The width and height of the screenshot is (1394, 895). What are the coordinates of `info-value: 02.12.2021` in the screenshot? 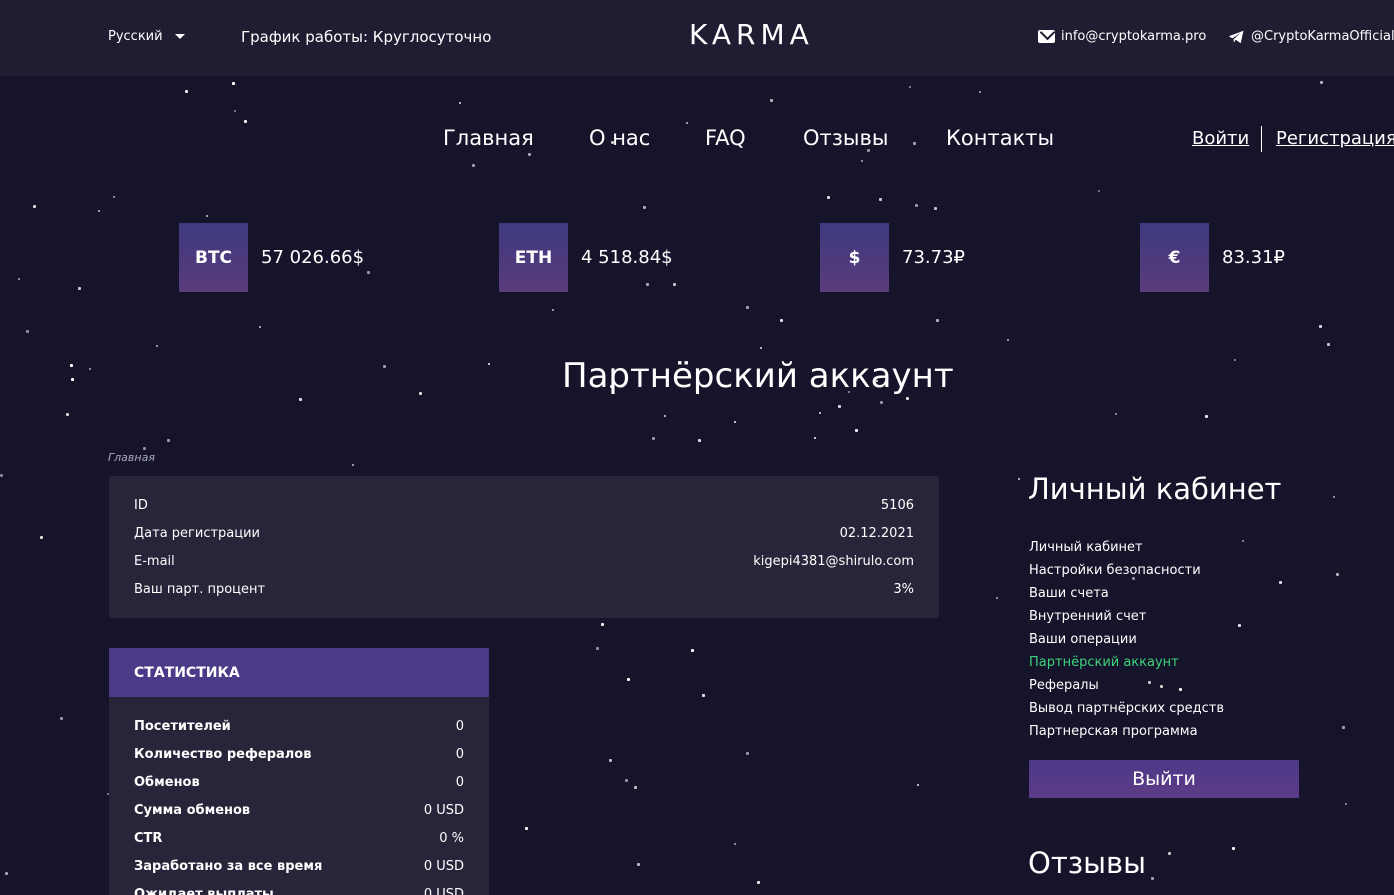 It's located at (876, 533).